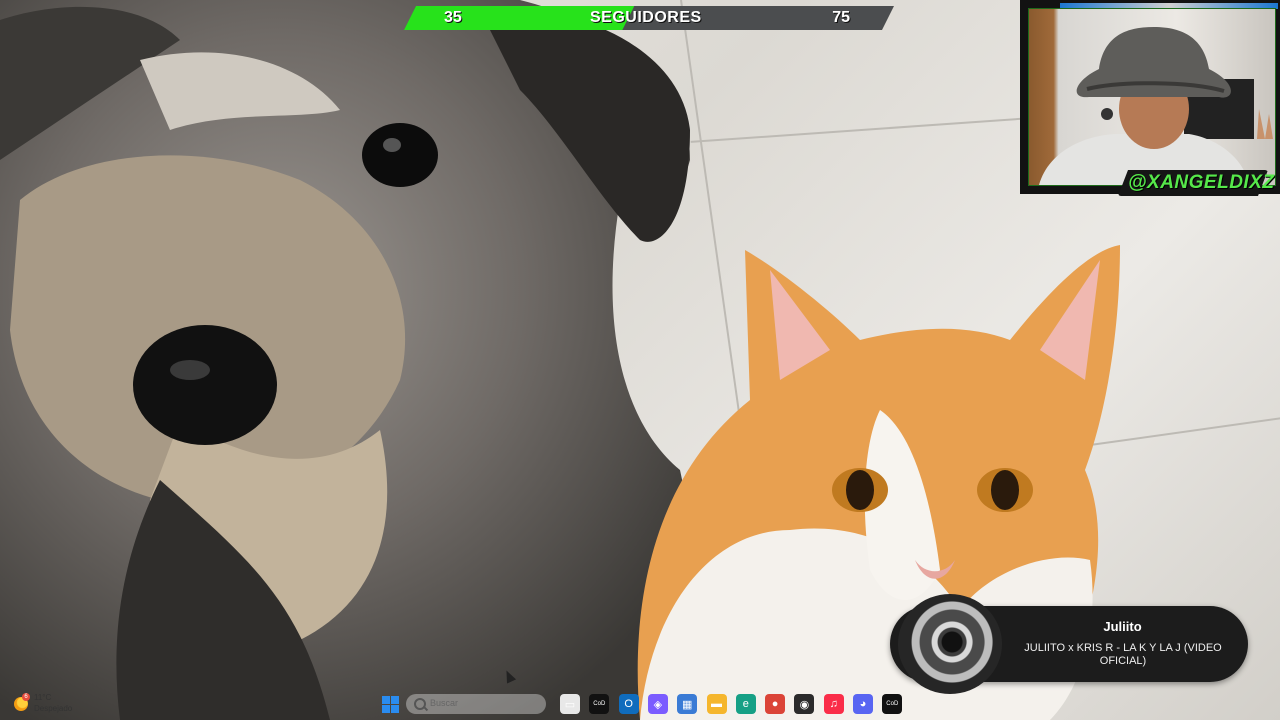 The height and width of the screenshot is (720, 1280). I want to click on weather-description: Despejado, so click(53, 708).